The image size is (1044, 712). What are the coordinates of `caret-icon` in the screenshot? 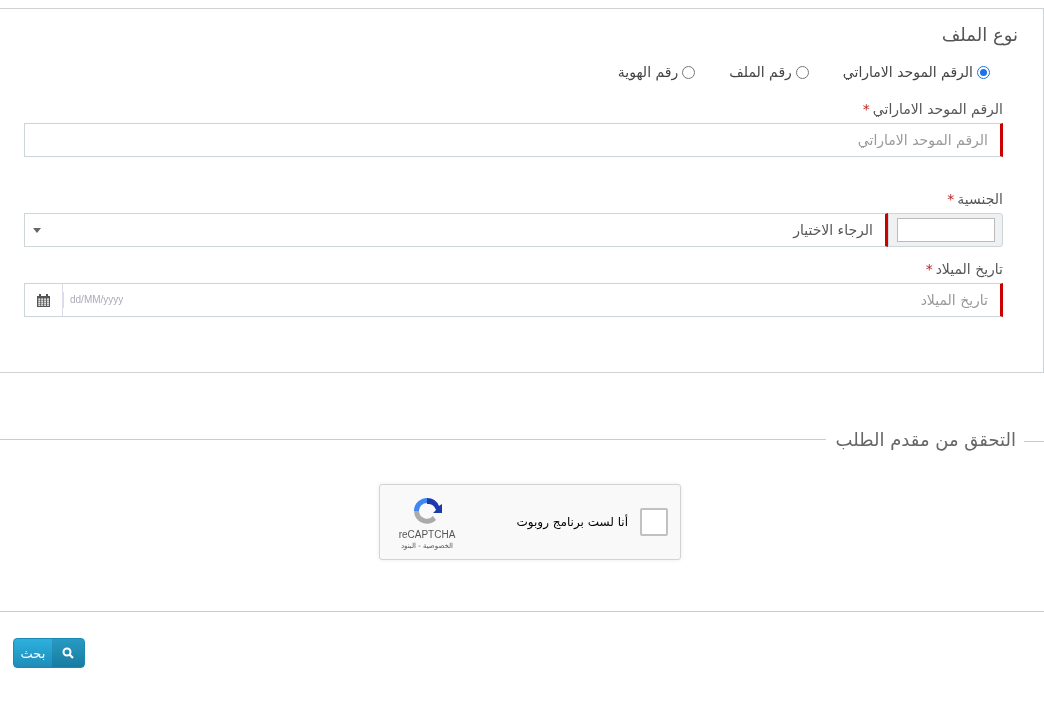 It's located at (37, 230).